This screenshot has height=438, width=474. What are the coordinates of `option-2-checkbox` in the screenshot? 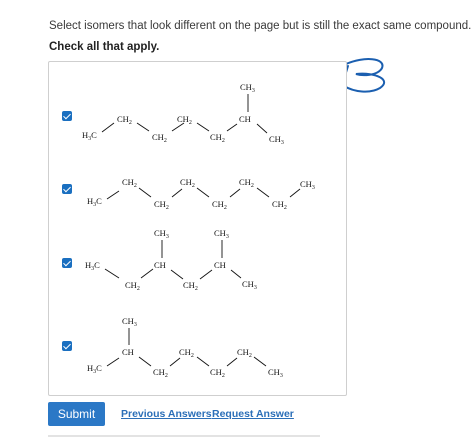 It's located at (67, 189).